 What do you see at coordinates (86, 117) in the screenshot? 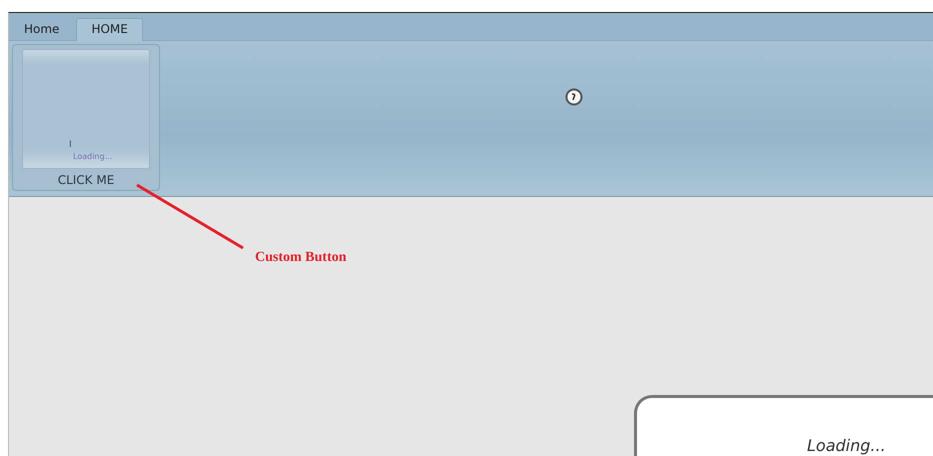
I see `custom-button: I Loading... CLICK ME` at bounding box center [86, 117].